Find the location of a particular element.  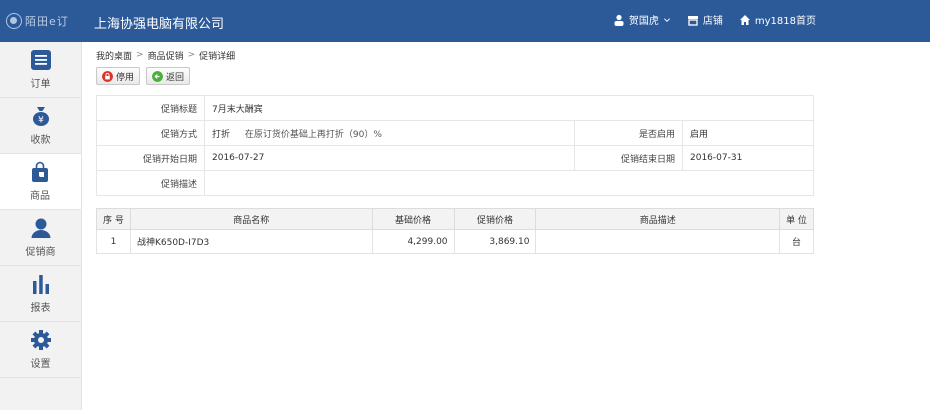

sidebar-item-orders: 订单 is located at coordinates (40, 70).